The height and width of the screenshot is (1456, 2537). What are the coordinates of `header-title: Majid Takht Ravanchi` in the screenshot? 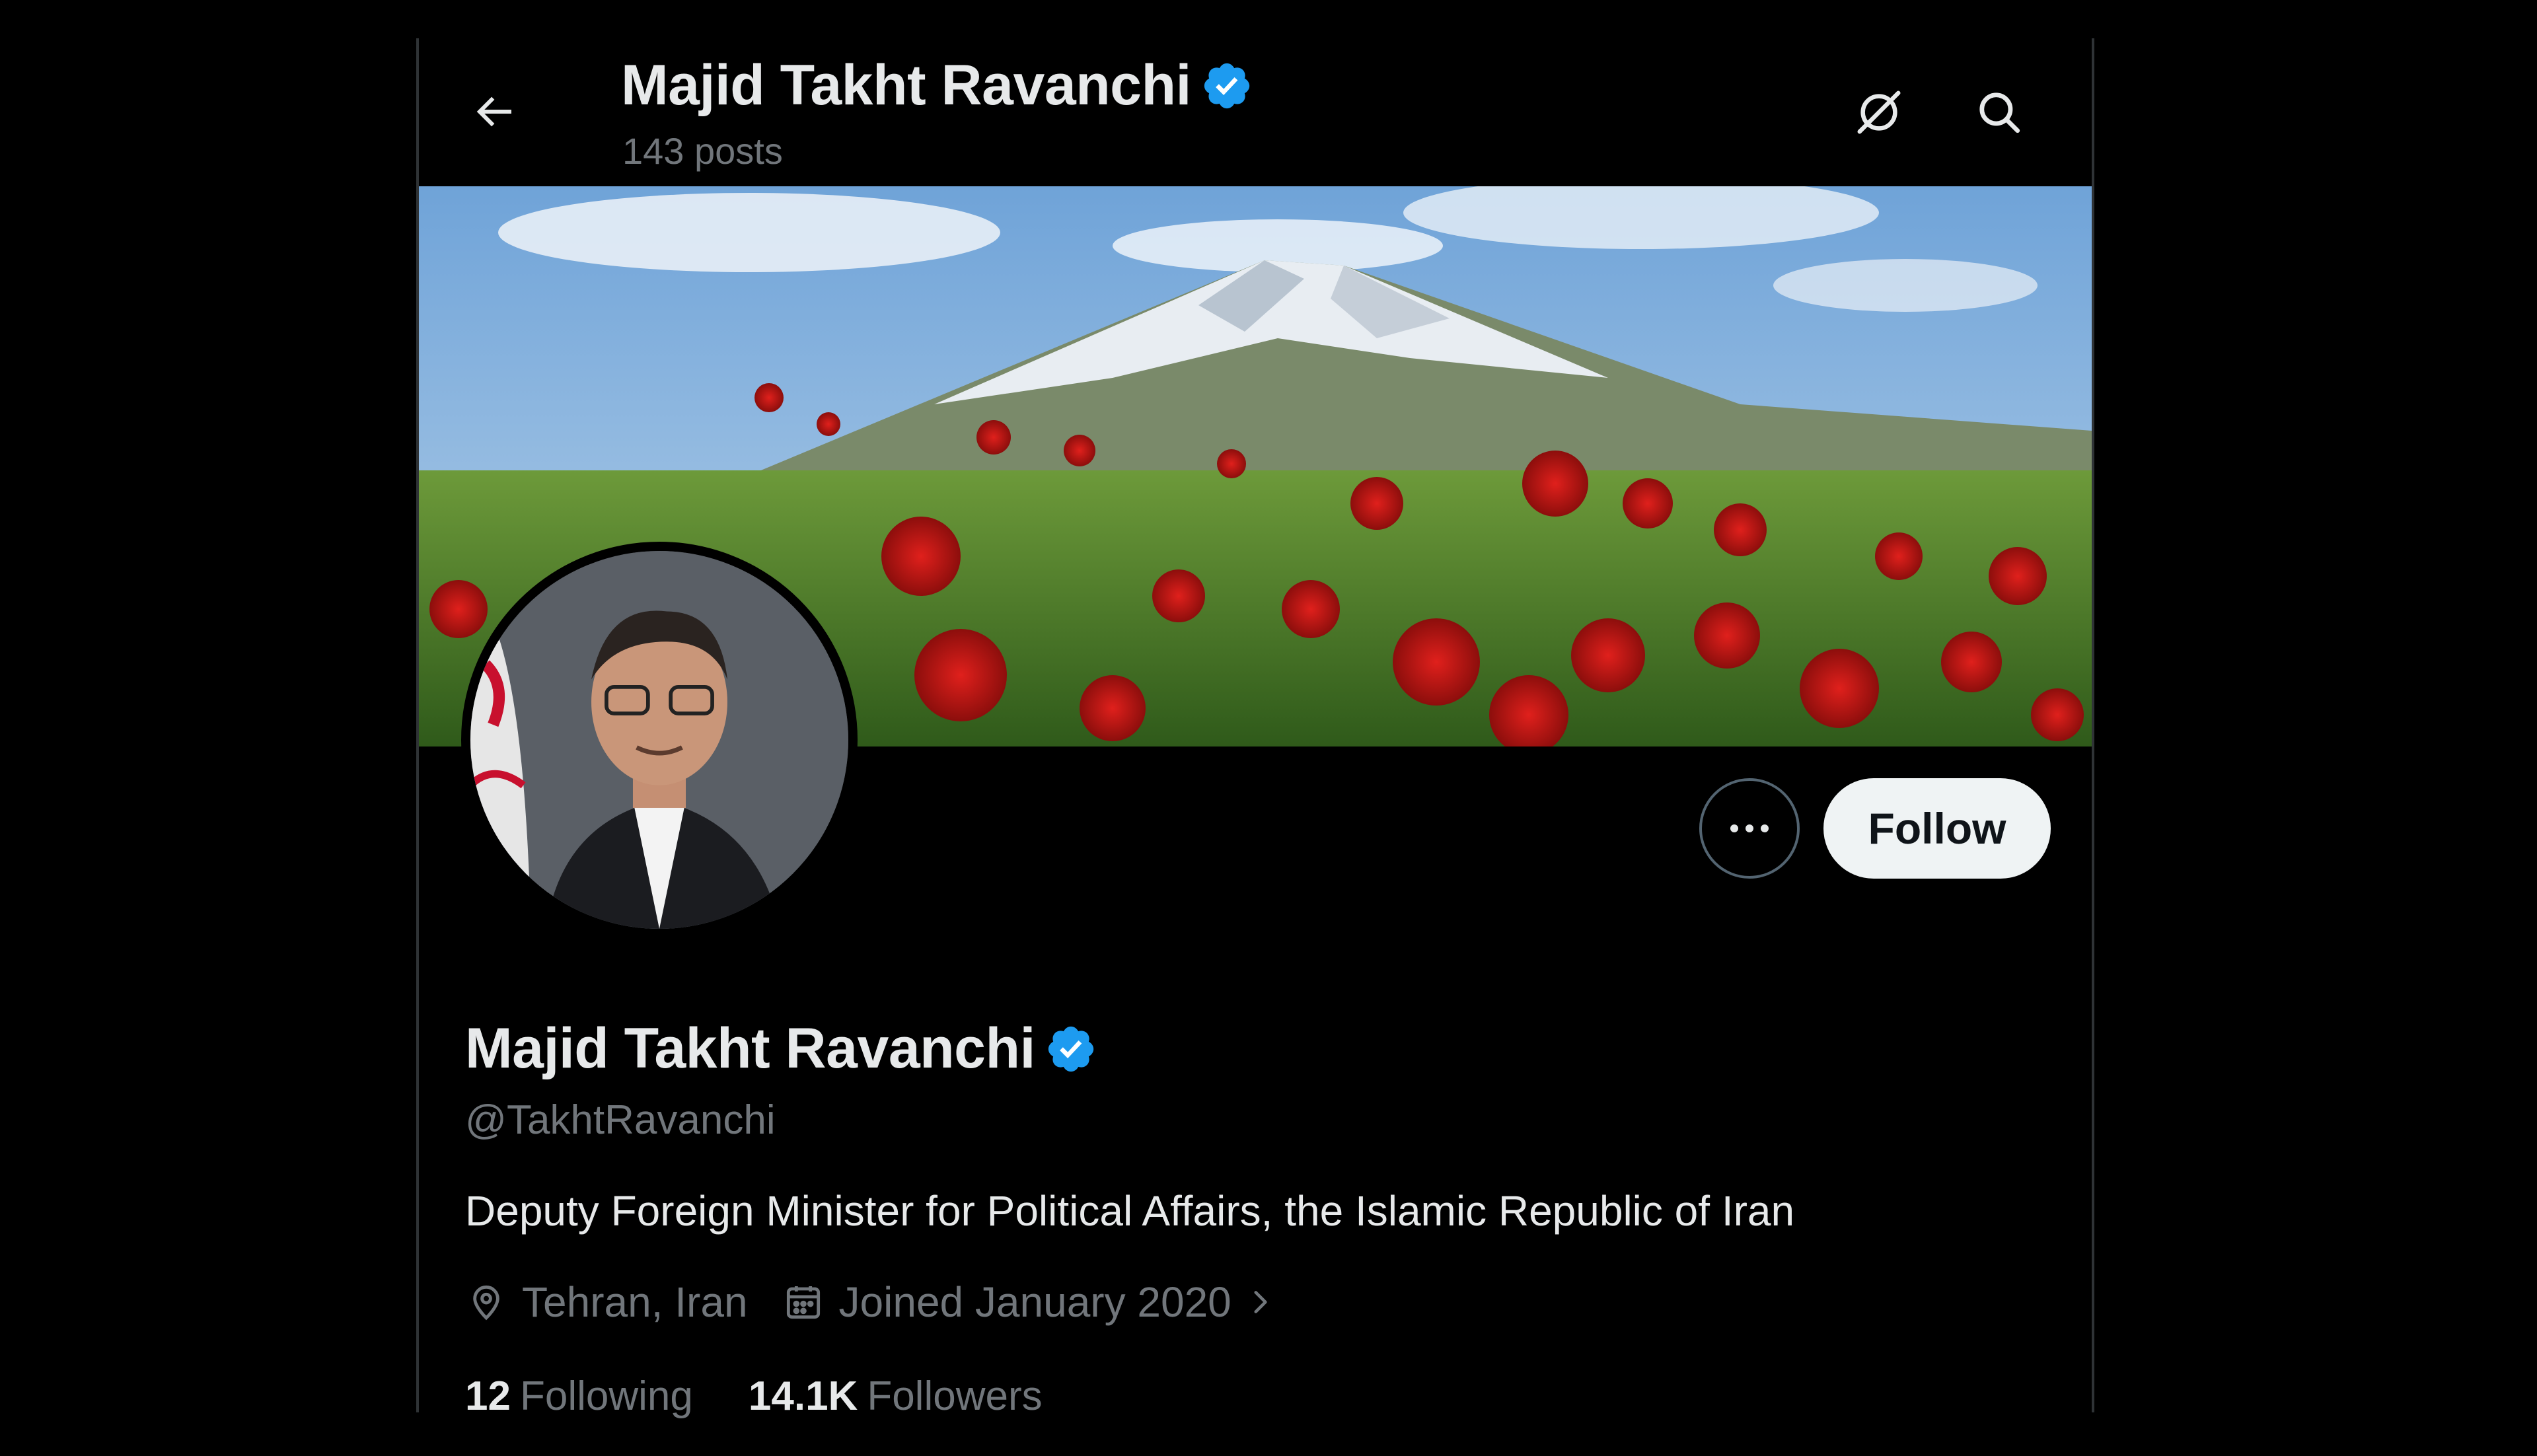 It's located at (937, 85).